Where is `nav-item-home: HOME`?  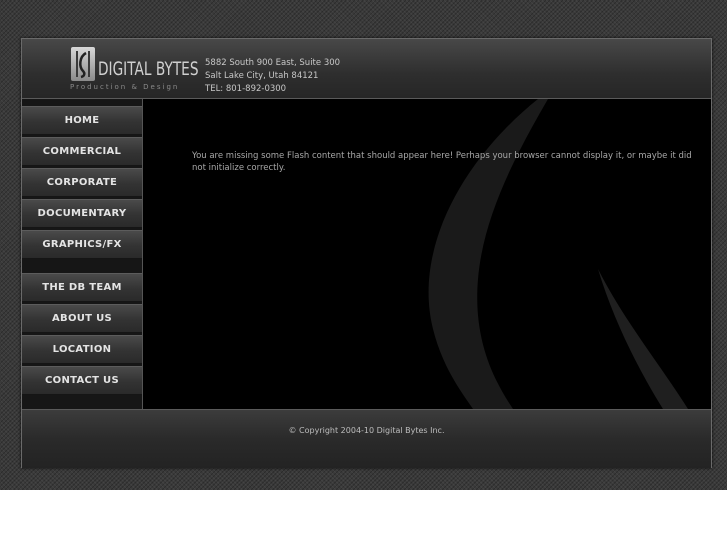
nav-item-home: HOME is located at coordinates (82, 120).